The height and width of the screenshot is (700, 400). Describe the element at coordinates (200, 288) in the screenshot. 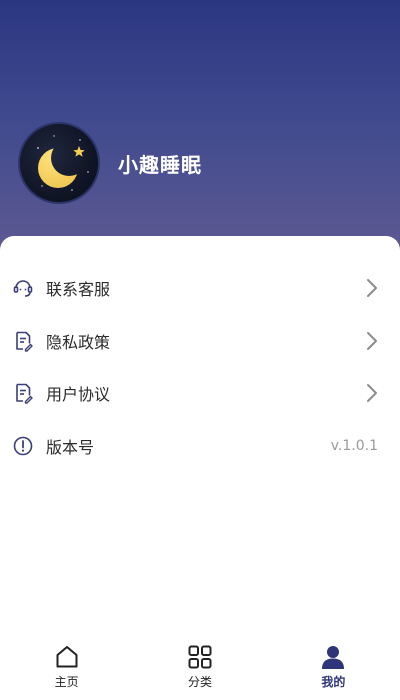

I see `menu-item-customer-service: 联系客服` at that location.